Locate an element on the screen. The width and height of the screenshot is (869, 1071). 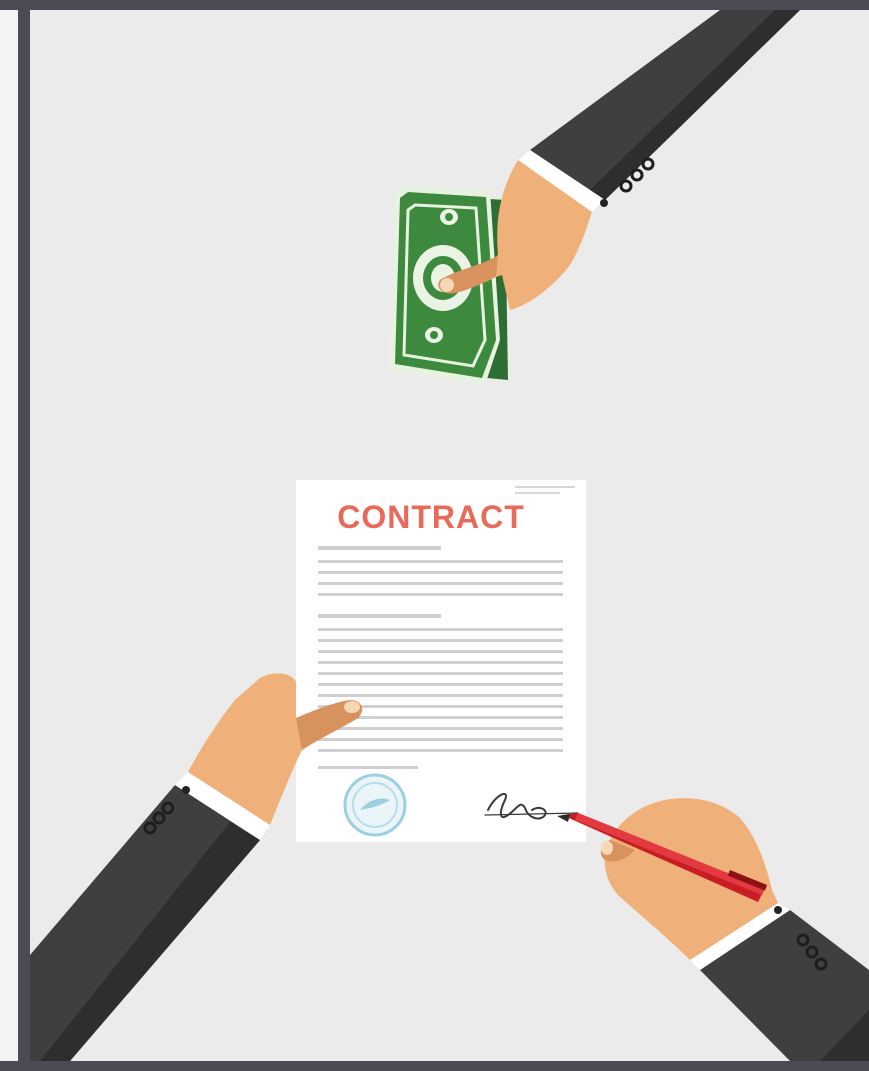
contract-document: CONTRACT is located at coordinates (441, 661).